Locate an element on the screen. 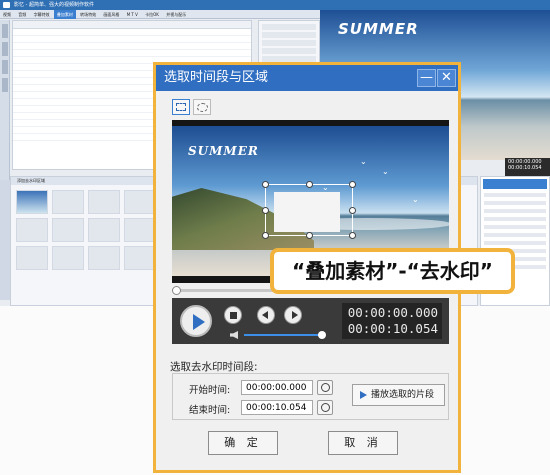  volume-knob is located at coordinates (322, 335).